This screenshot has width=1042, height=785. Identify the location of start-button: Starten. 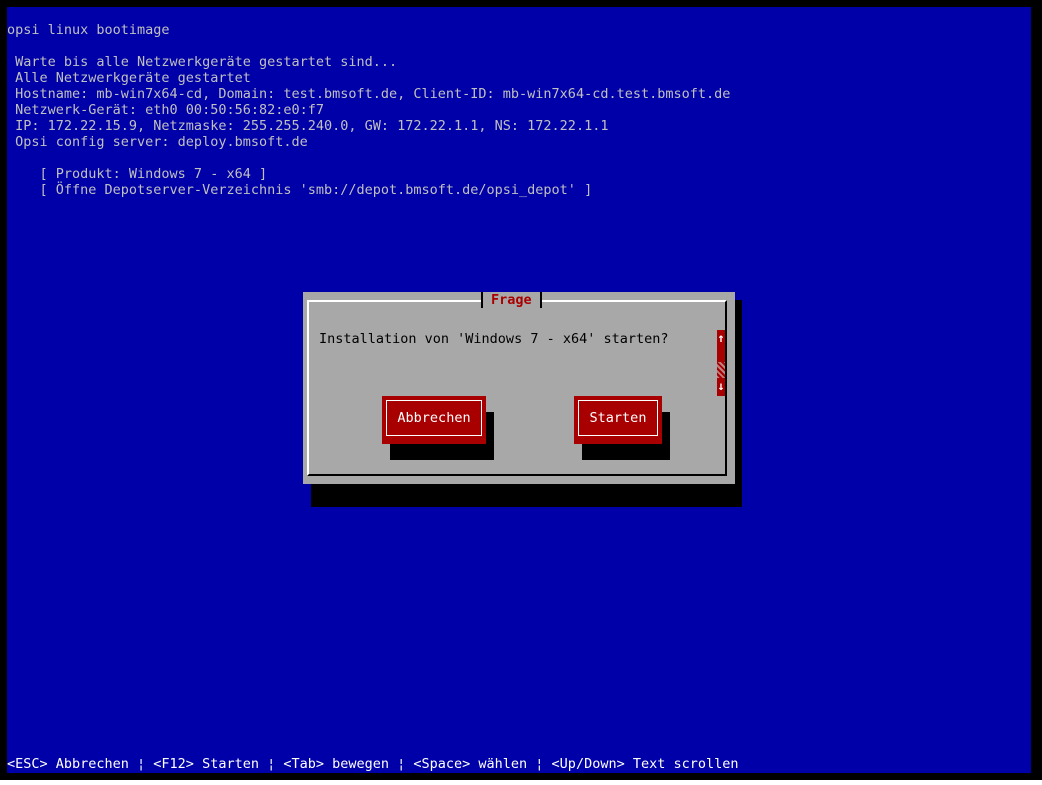
(618, 420).